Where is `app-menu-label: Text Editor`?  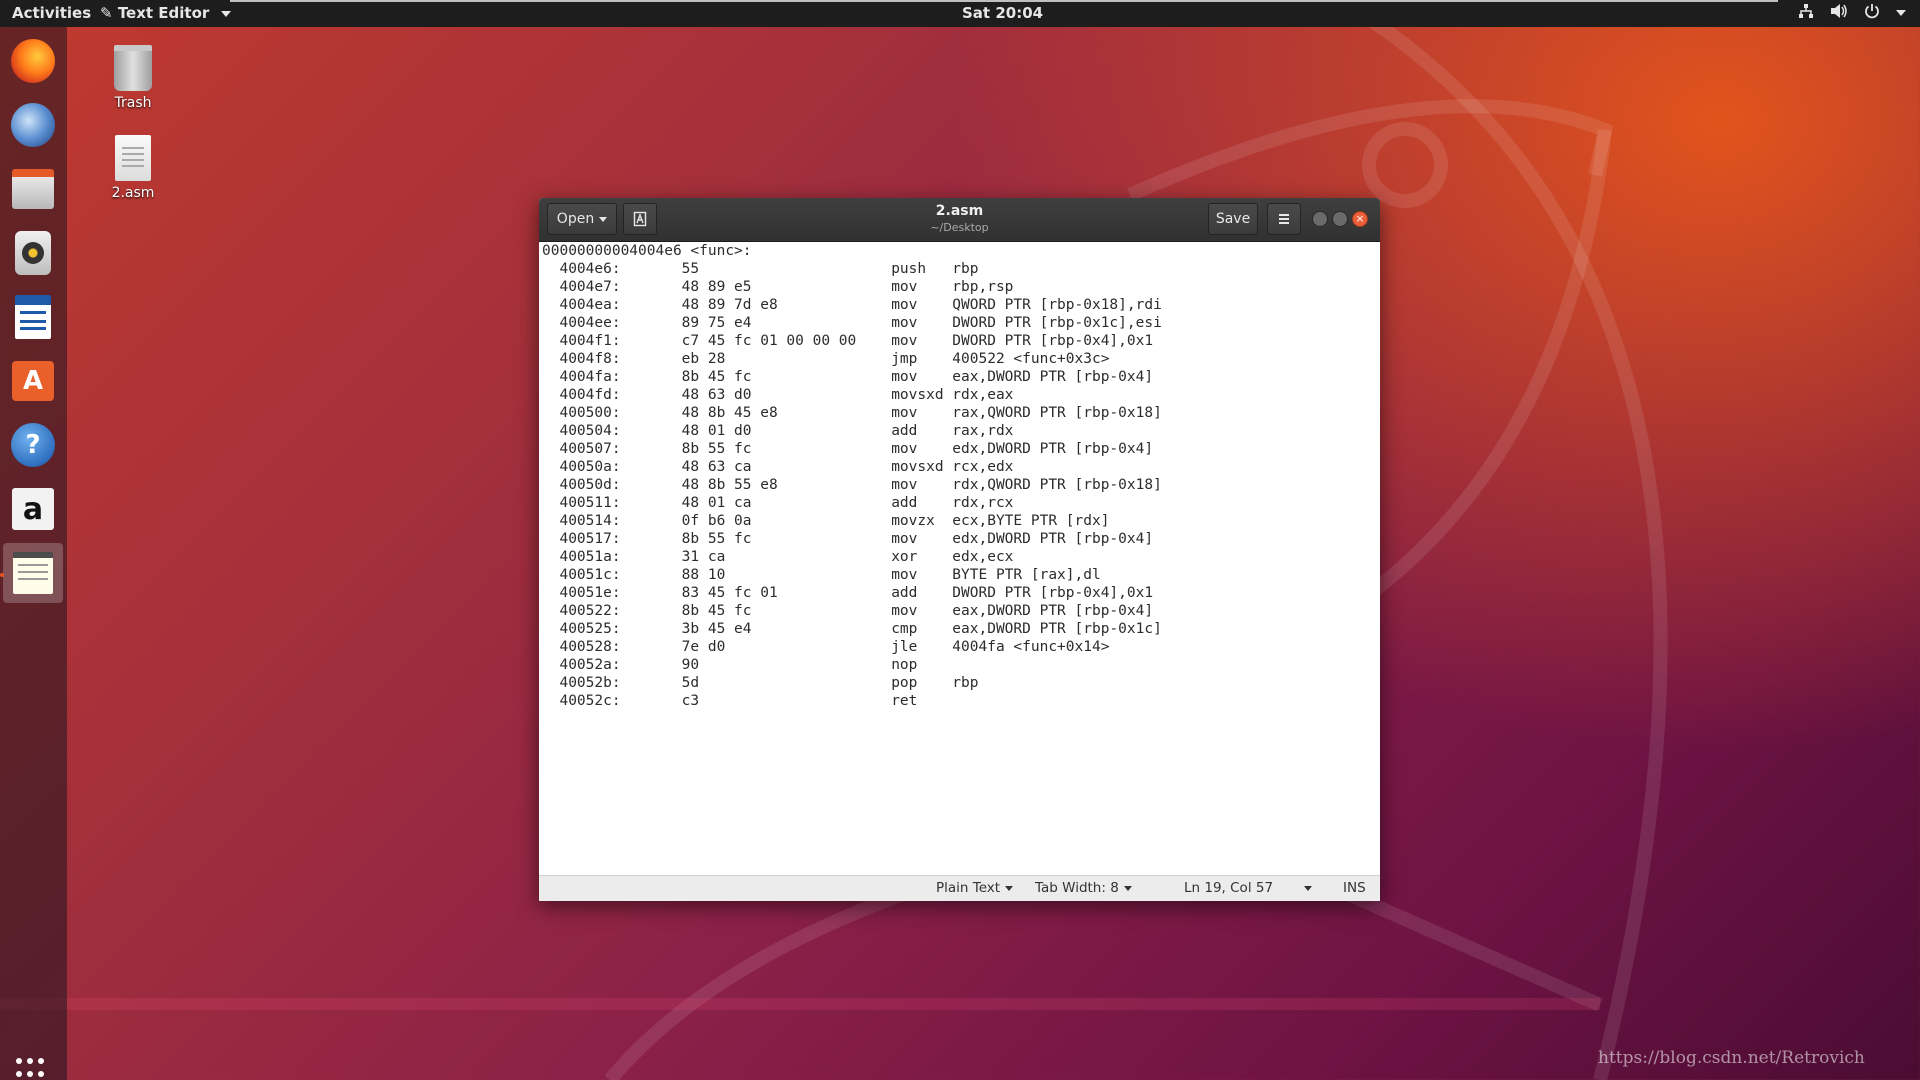 app-menu-label: Text Editor is located at coordinates (163, 13).